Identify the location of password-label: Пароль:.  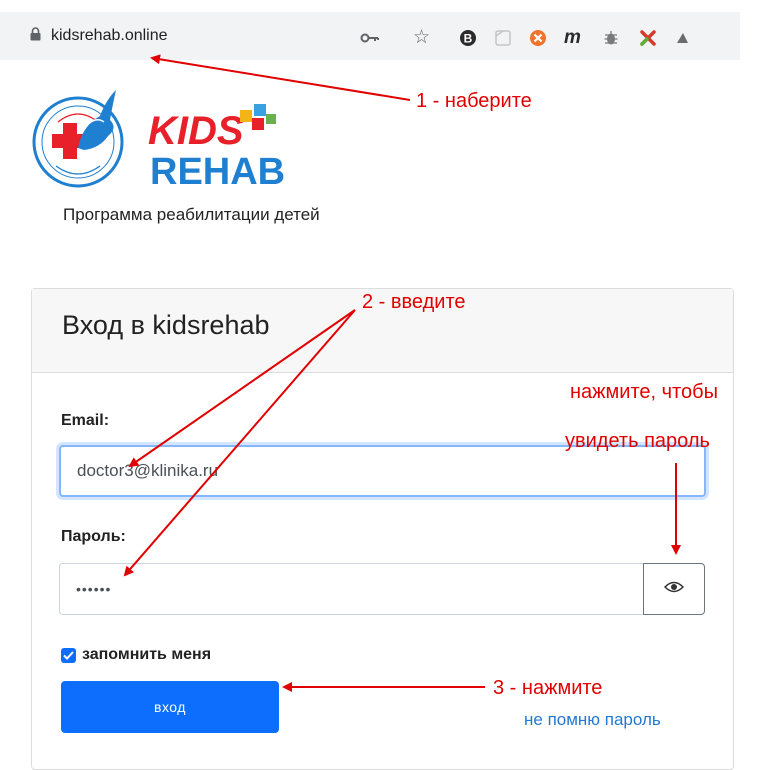
(93, 536).